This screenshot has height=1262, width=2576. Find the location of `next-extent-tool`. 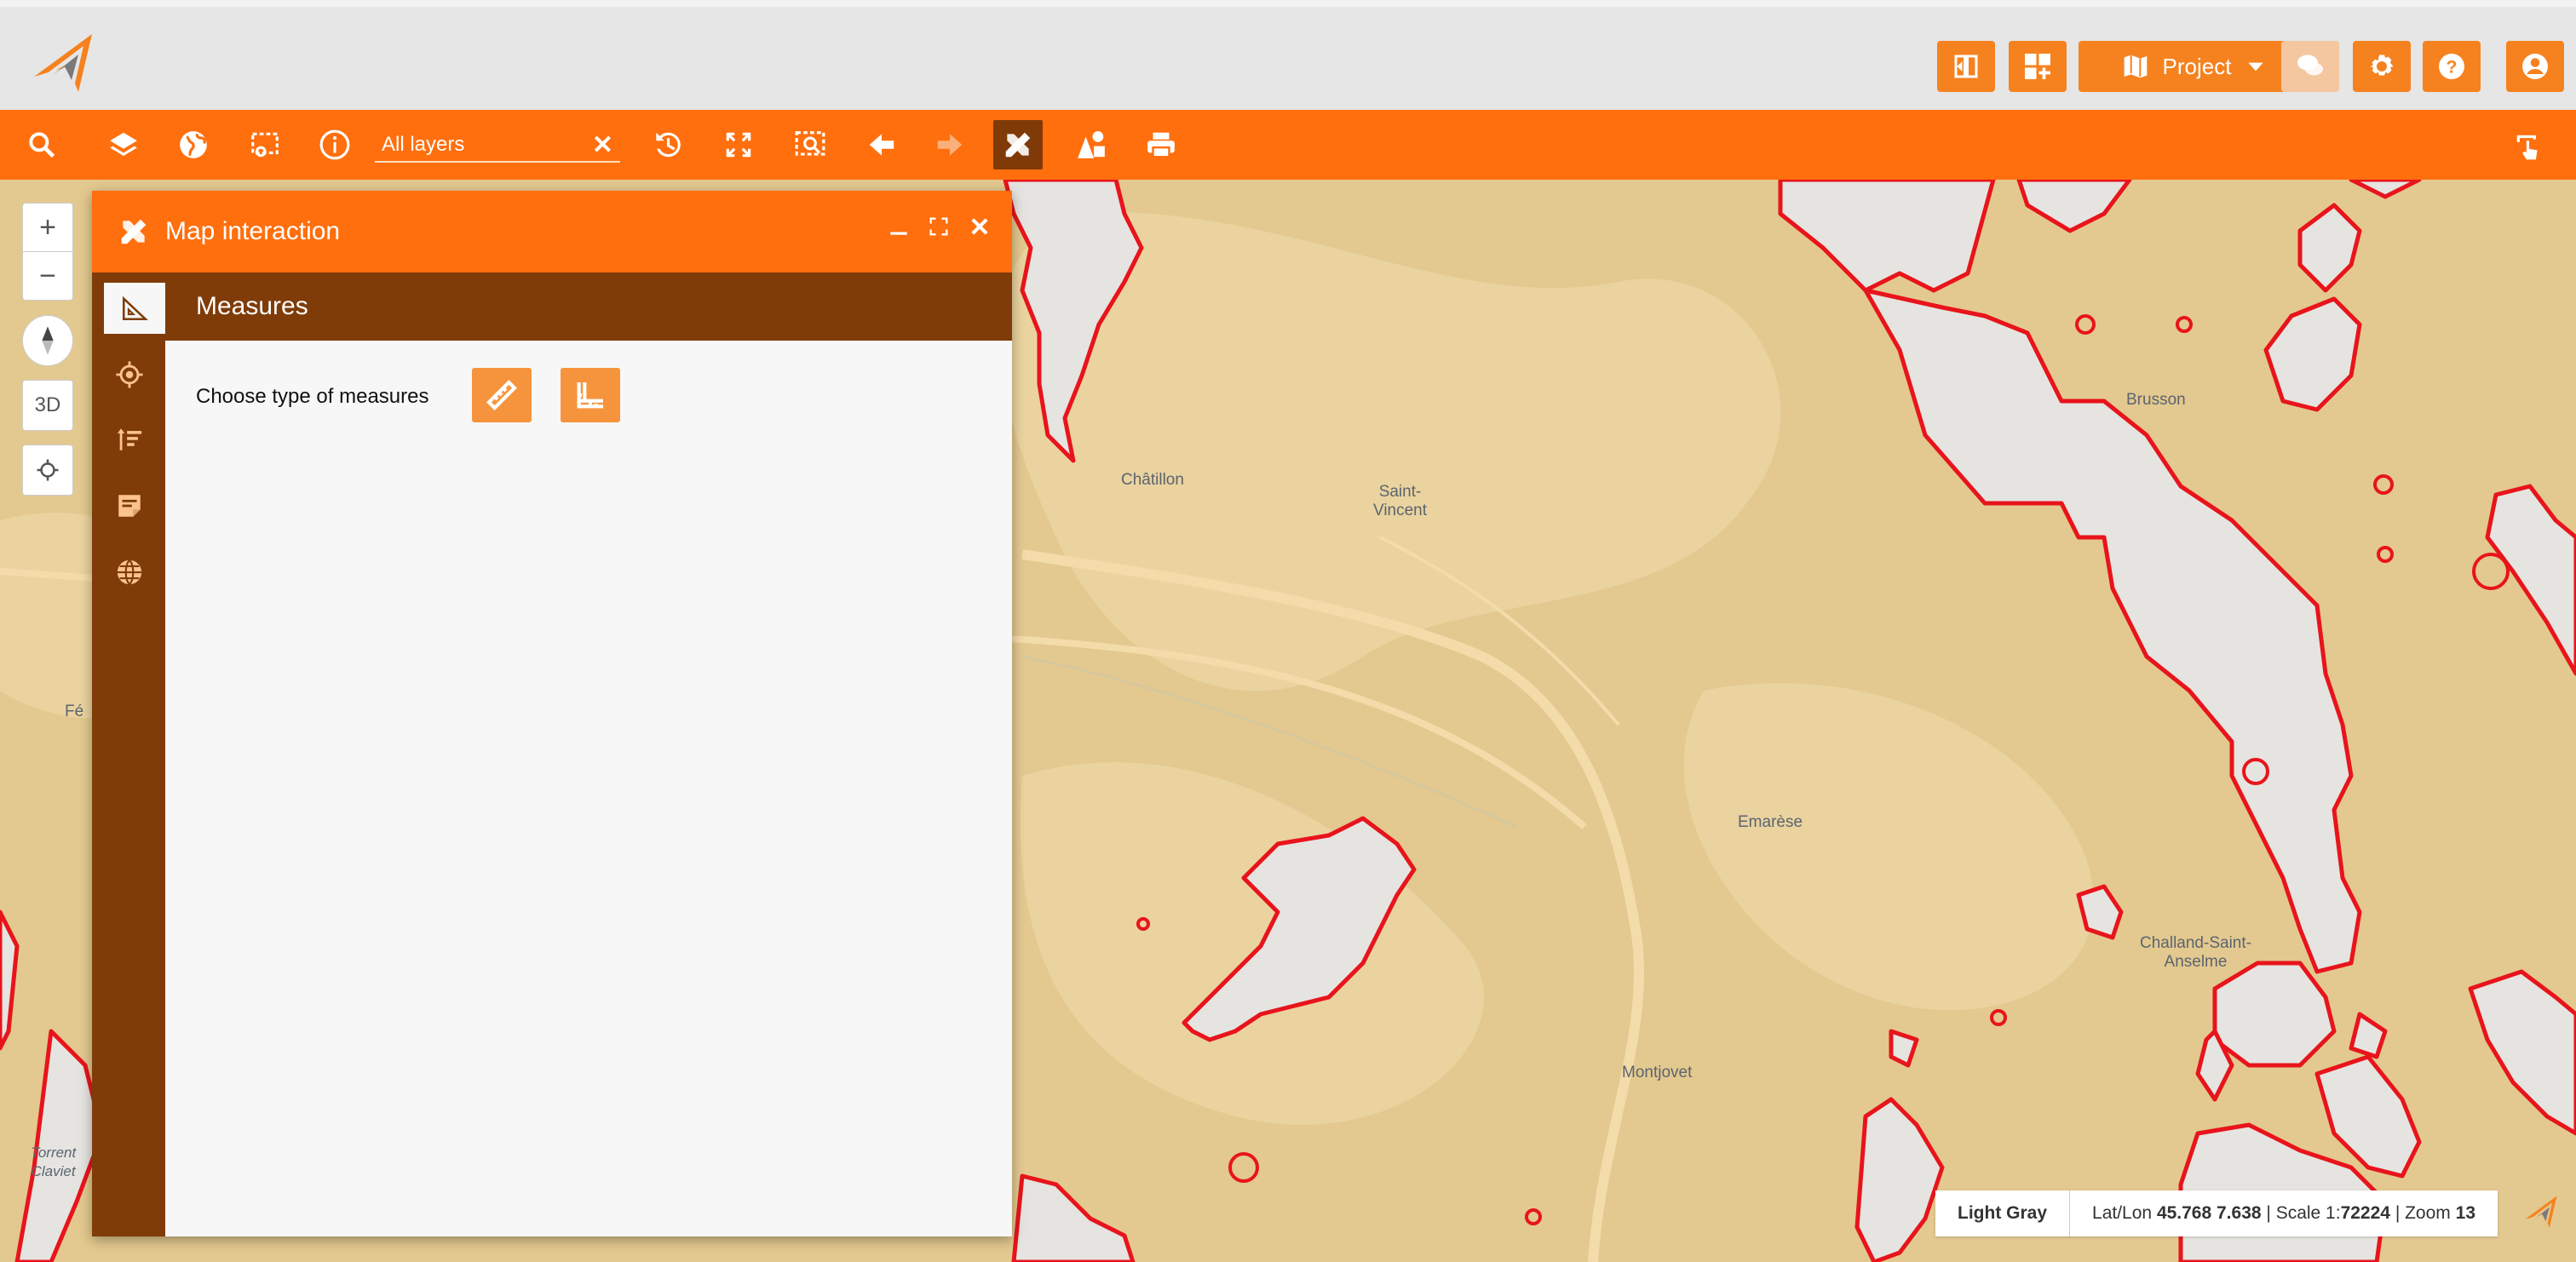

next-extent-tool is located at coordinates (950, 144).